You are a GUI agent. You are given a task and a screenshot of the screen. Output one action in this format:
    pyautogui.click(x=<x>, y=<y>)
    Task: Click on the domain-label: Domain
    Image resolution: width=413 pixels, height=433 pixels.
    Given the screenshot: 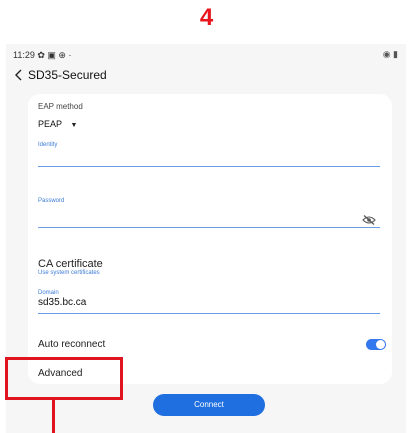 What is the action you would take?
    pyautogui.click(x=48, y=293)
    